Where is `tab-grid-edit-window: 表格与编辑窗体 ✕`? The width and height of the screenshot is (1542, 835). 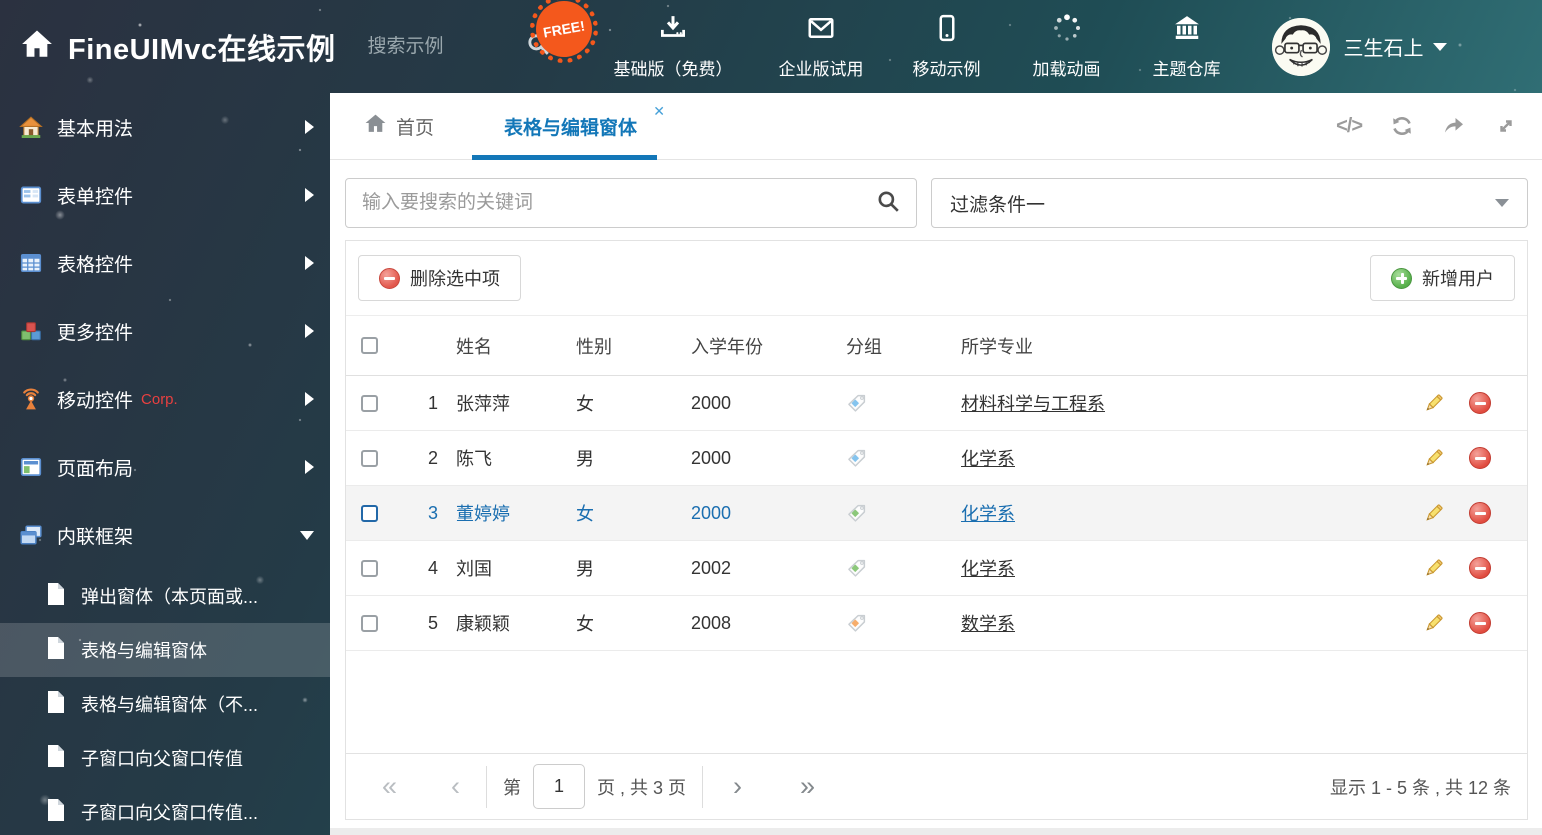
tab-grid-edit-window: 表格与编辑窗体 ✕ is located at coordinates (568, 126).